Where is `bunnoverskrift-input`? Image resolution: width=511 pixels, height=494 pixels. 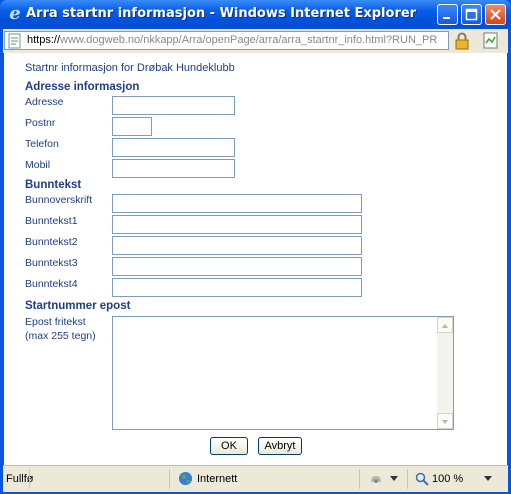
bunnoverskrift-input is located at coordinates (237, 203).